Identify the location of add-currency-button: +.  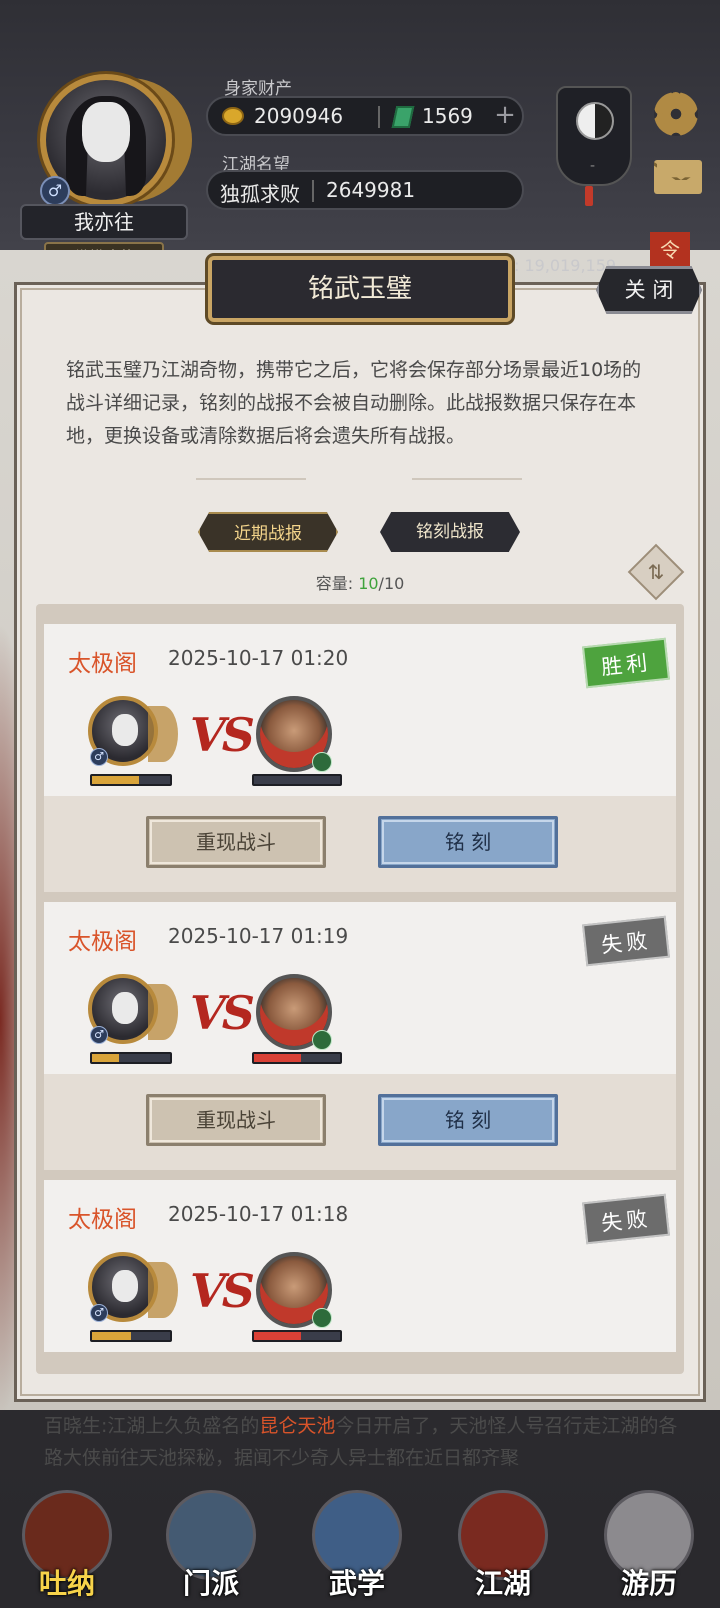
(505, 115).